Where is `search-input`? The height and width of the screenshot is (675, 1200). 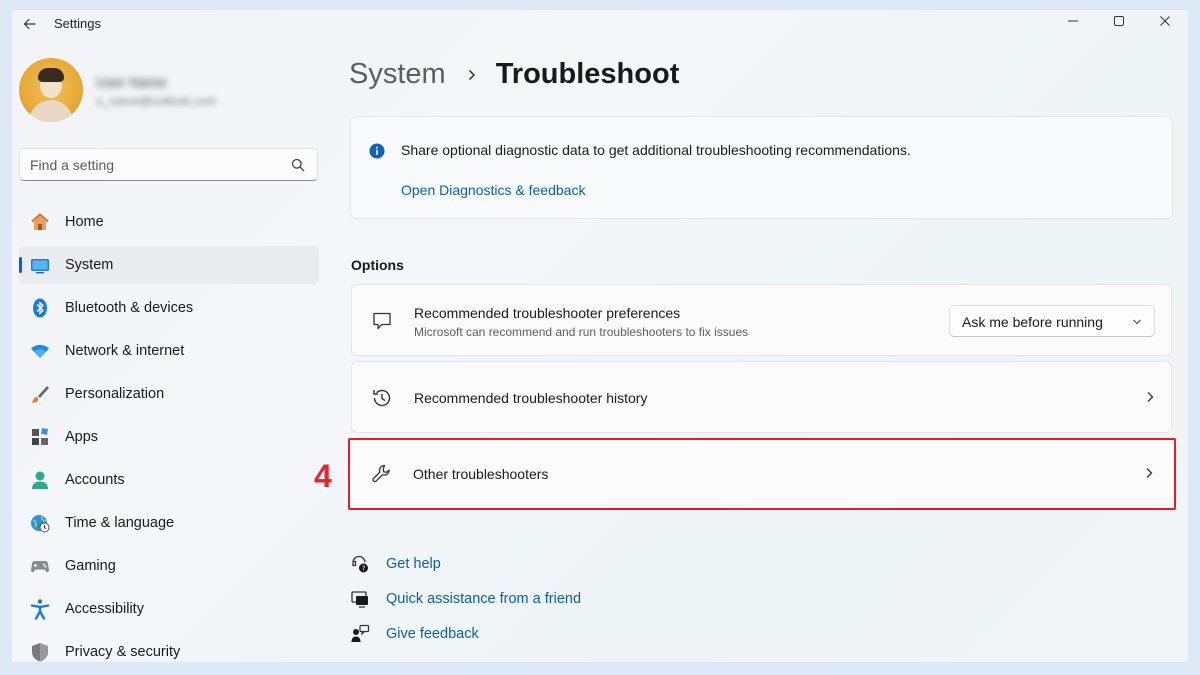
search-input is located at coordinates (155, 165).